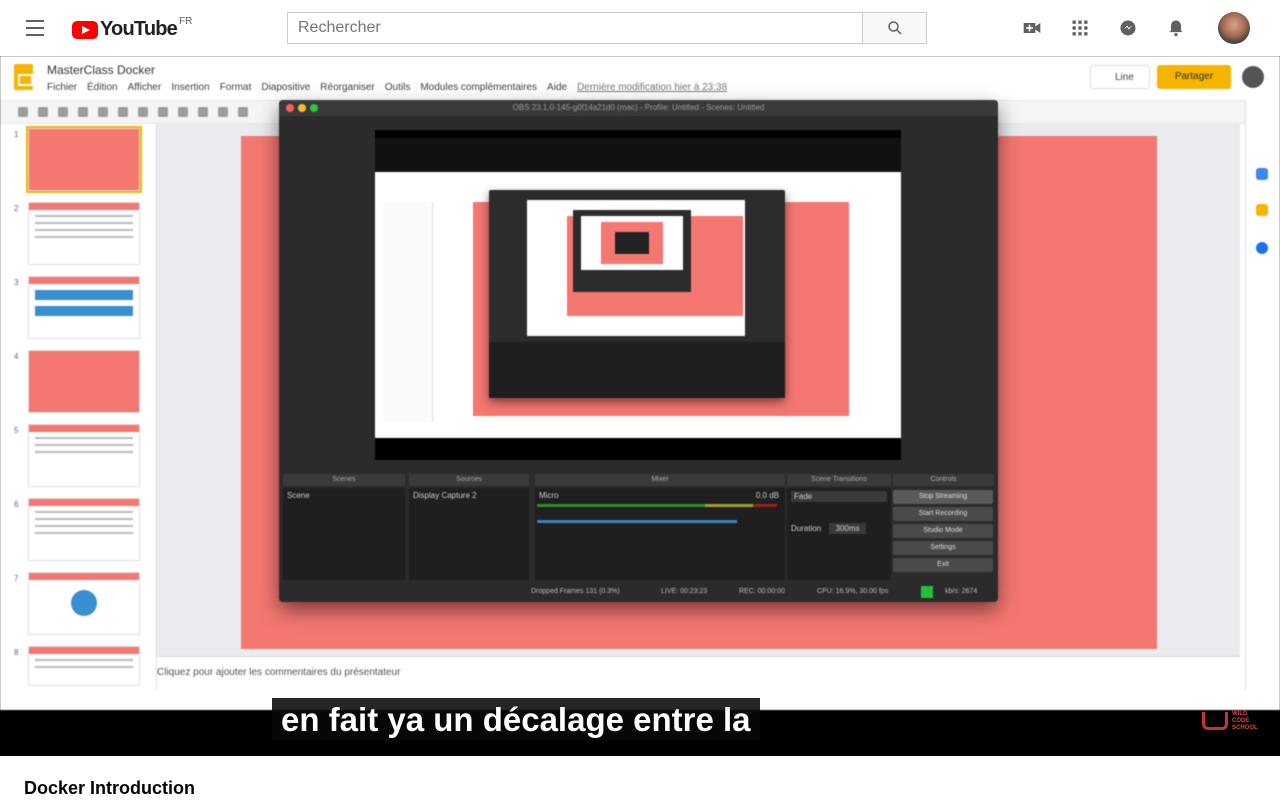 This screenshot has height=800, width=1280. I want to click on controls-dock-header: Controls, so click(943, 480).